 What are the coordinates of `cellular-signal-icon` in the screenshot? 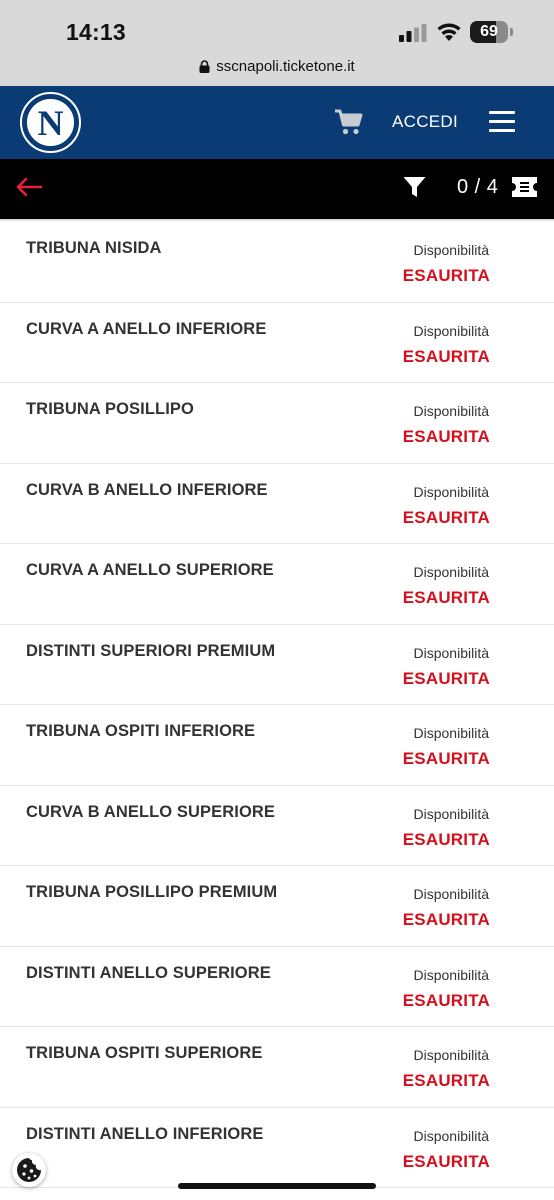 It's located at (413, 33).